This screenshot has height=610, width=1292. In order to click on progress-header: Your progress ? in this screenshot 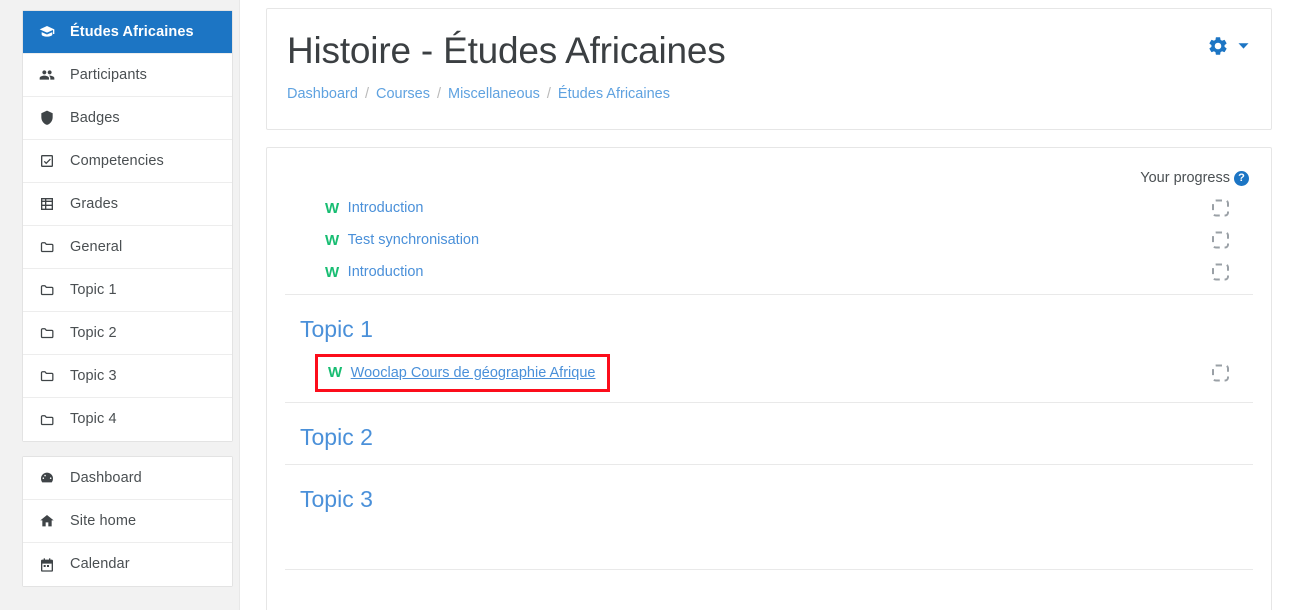, I will do `click(769, 170)`.